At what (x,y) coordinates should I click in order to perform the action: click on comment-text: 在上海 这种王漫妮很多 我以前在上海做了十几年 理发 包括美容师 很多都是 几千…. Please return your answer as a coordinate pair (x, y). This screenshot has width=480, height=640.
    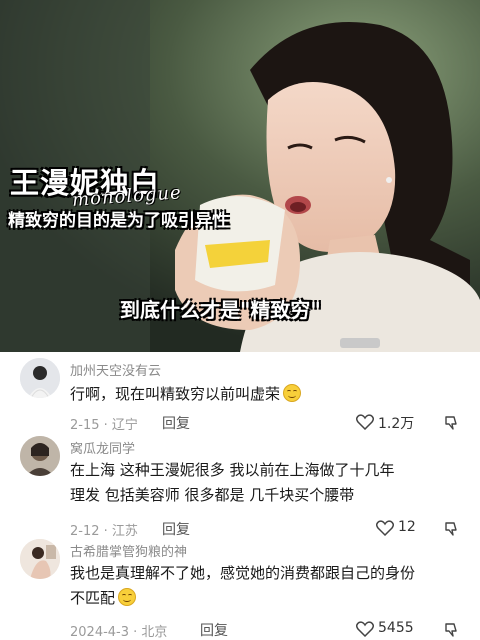
    Looking at the image, I should click on (270, 483).